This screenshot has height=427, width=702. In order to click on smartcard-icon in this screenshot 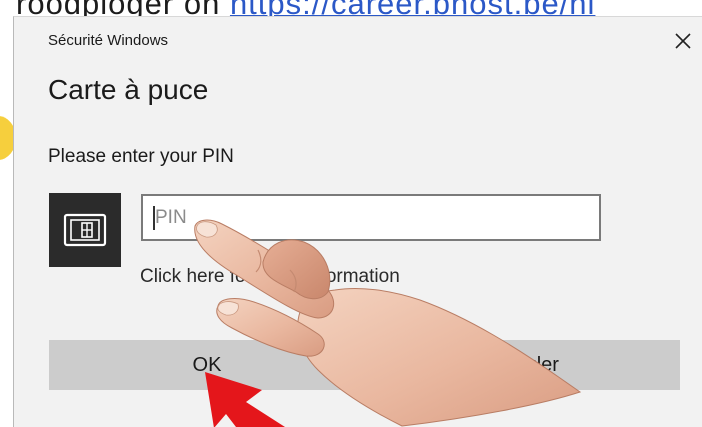, I will do `click(85, 230)`.